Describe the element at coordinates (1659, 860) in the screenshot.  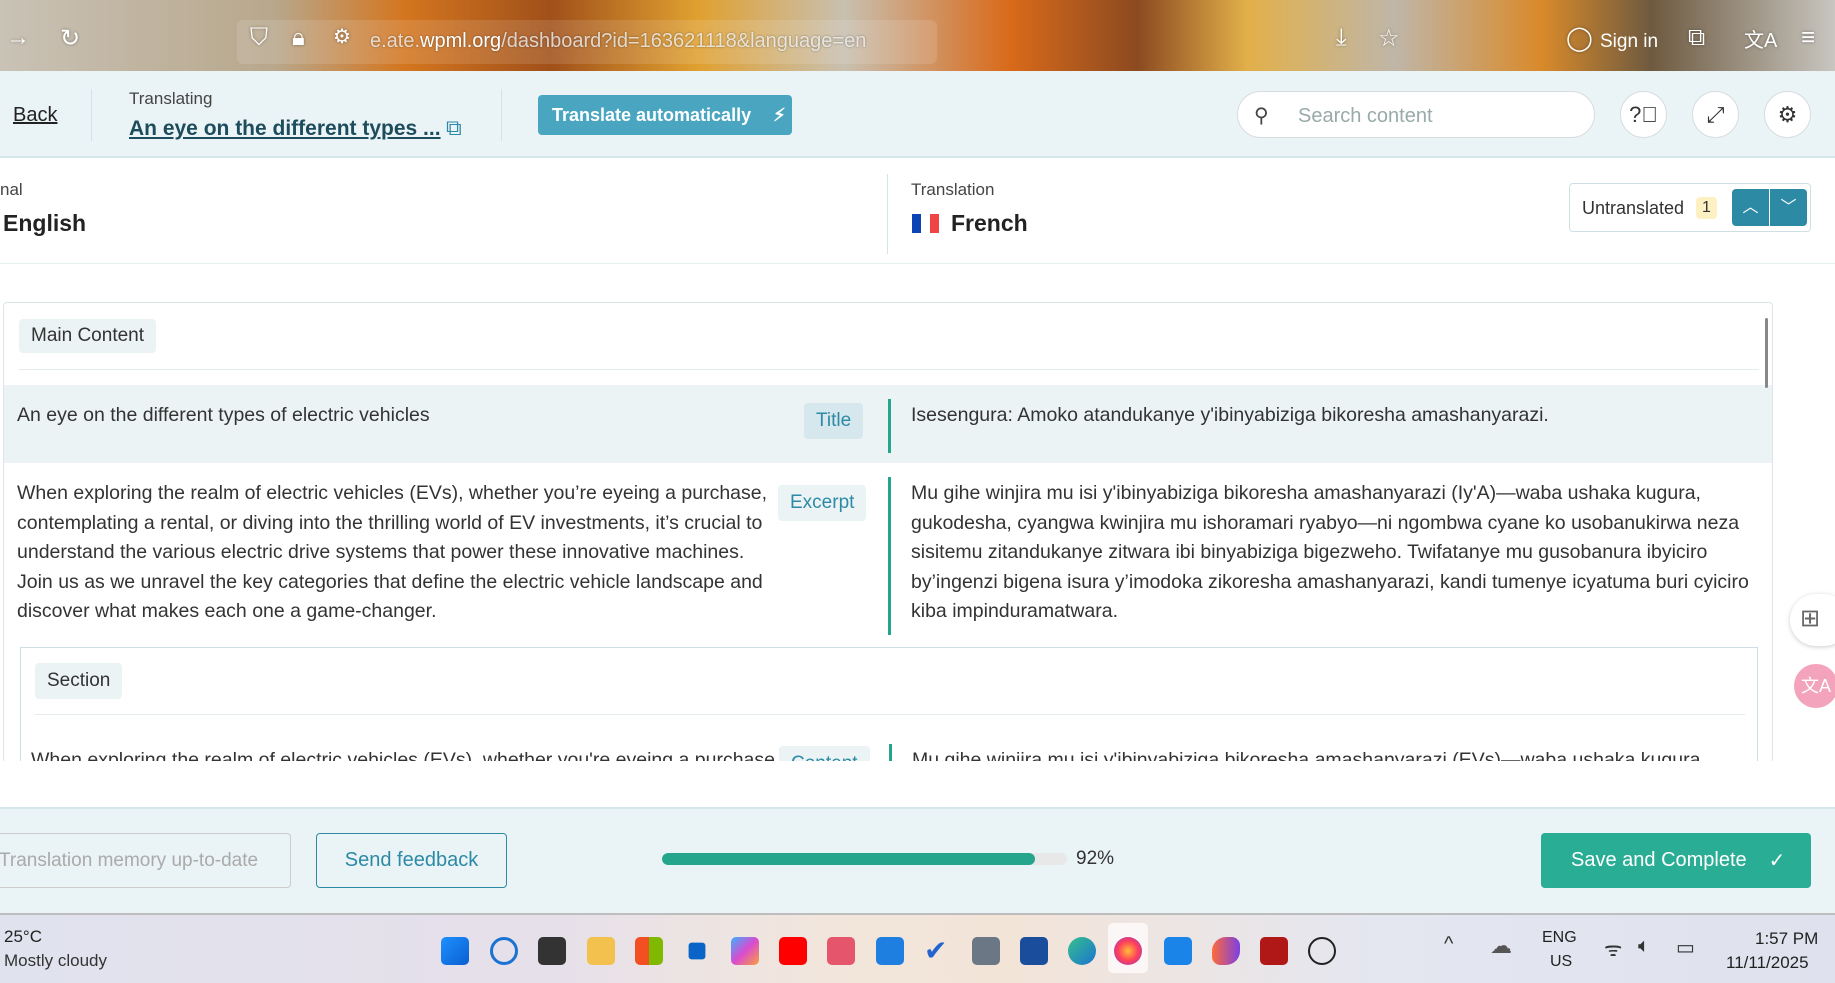
I see `save-label: Save and Complete` at that location.